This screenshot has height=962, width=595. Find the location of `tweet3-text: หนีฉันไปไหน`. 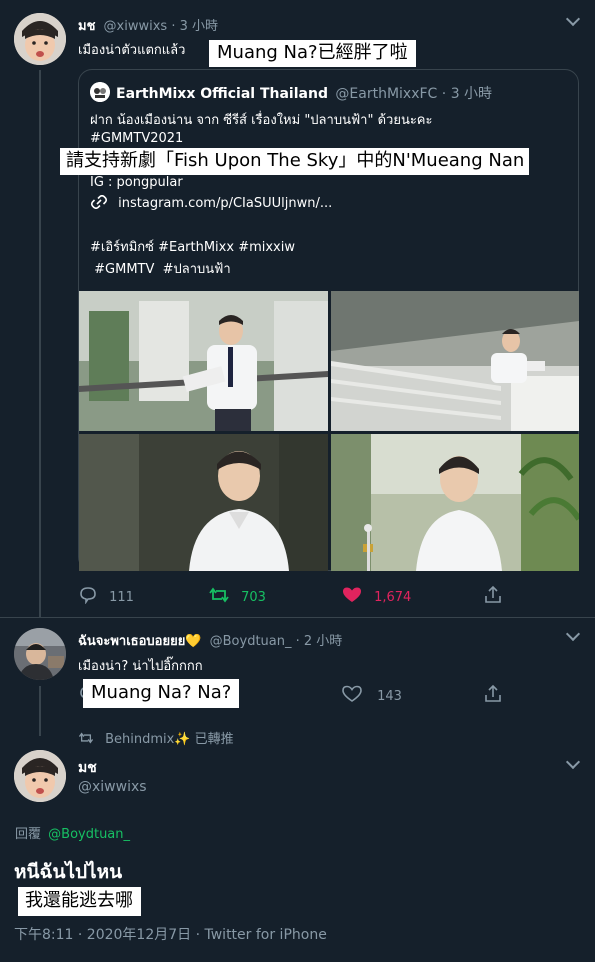

tweet3-text: หนีฉันไปไหน is located at coordinates (68, 872).